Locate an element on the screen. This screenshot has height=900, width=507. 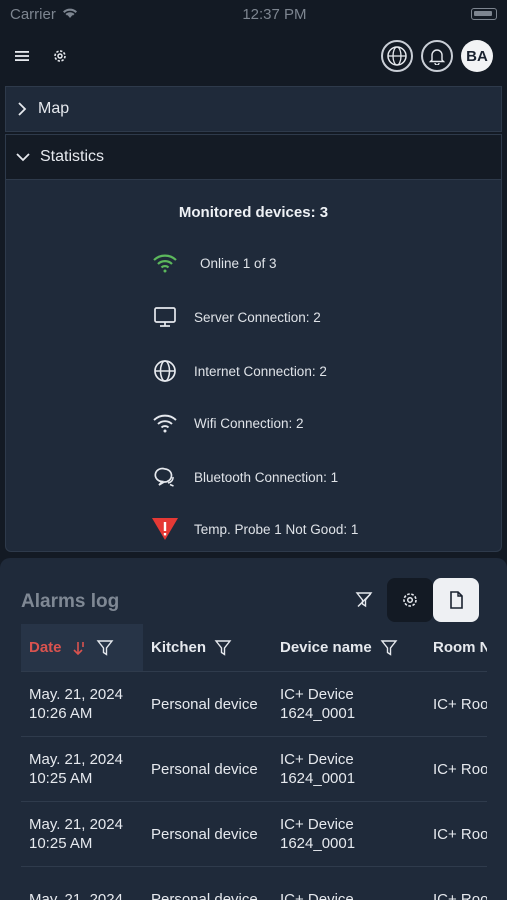
stat-label: Wifi Connection: 2 is located at coordinates (249, 423).